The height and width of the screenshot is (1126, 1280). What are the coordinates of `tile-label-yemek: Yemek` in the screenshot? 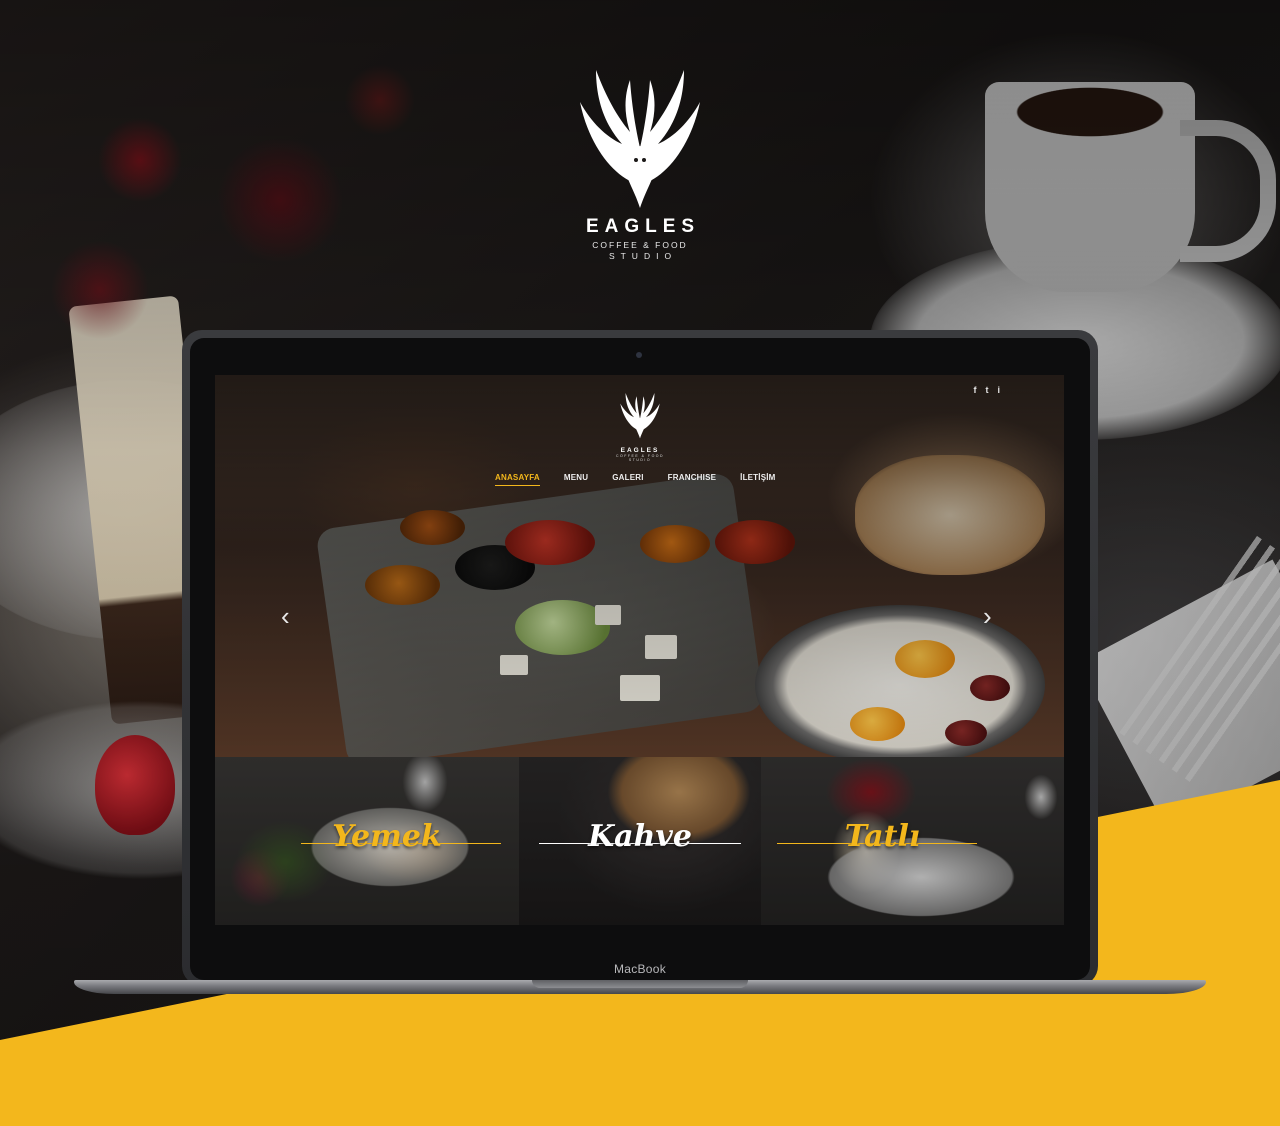 It's located at (387, 836).